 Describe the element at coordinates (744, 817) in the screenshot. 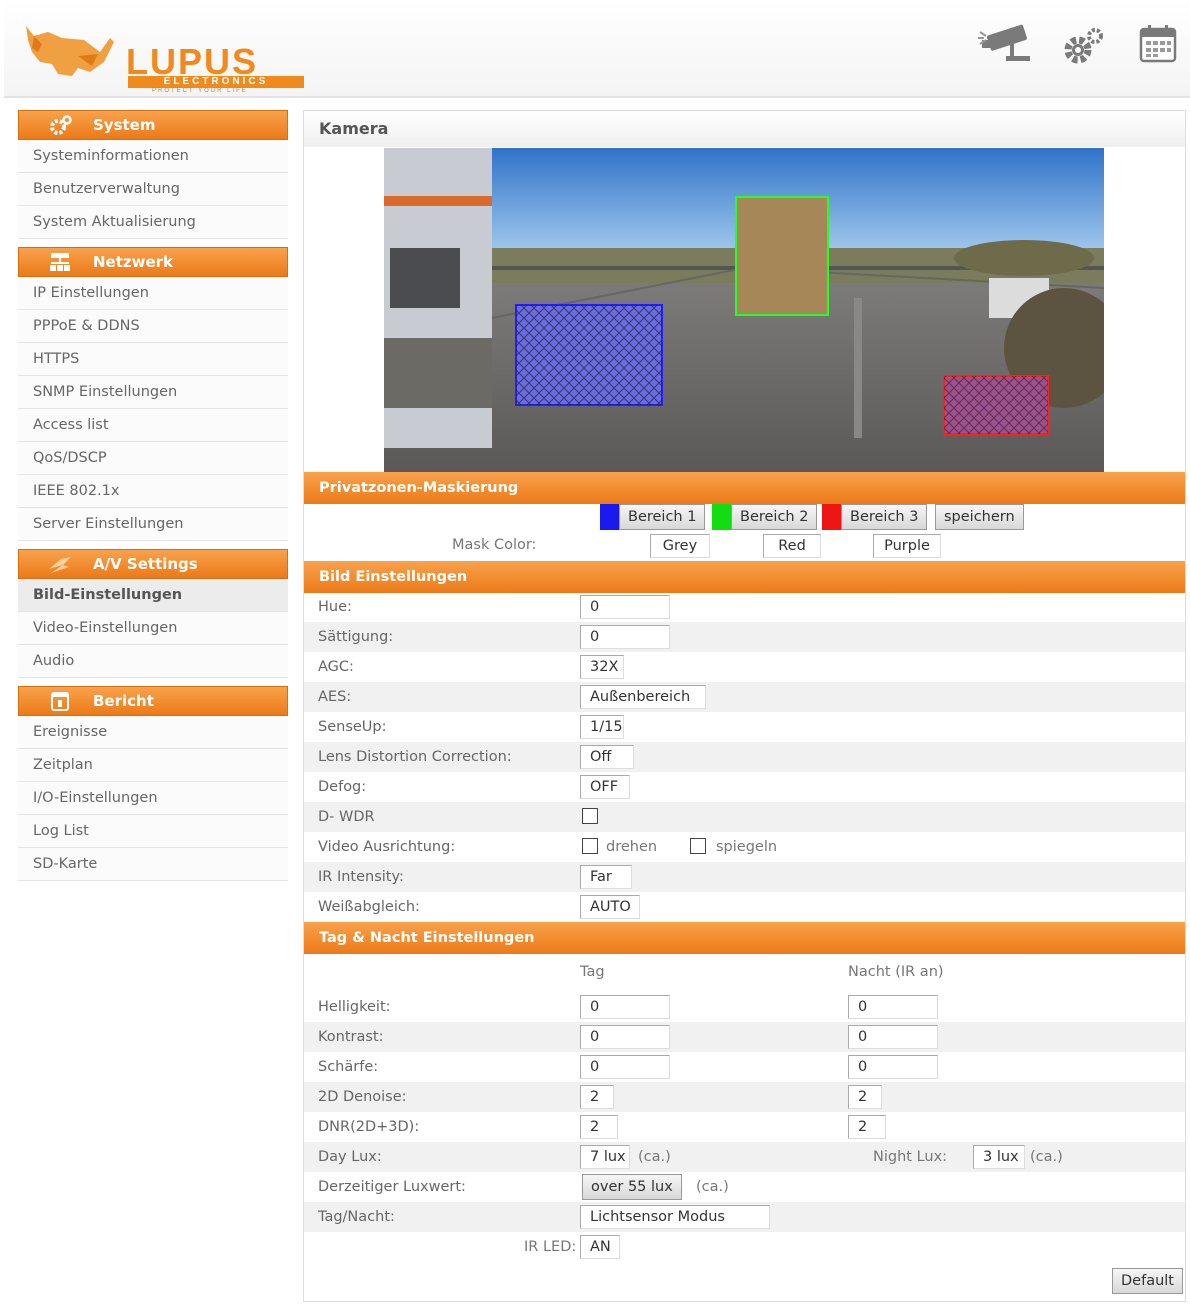

I see `row-dwdr: D- WDR` at that location.